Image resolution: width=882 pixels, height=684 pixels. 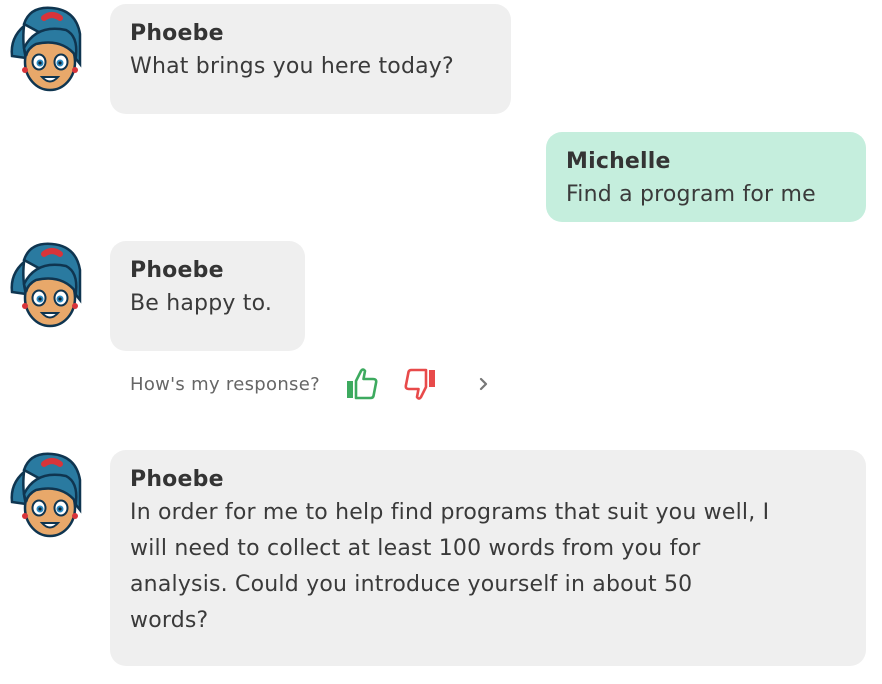 I want to click on chevron-right-icon, so click(x=484, y=384).